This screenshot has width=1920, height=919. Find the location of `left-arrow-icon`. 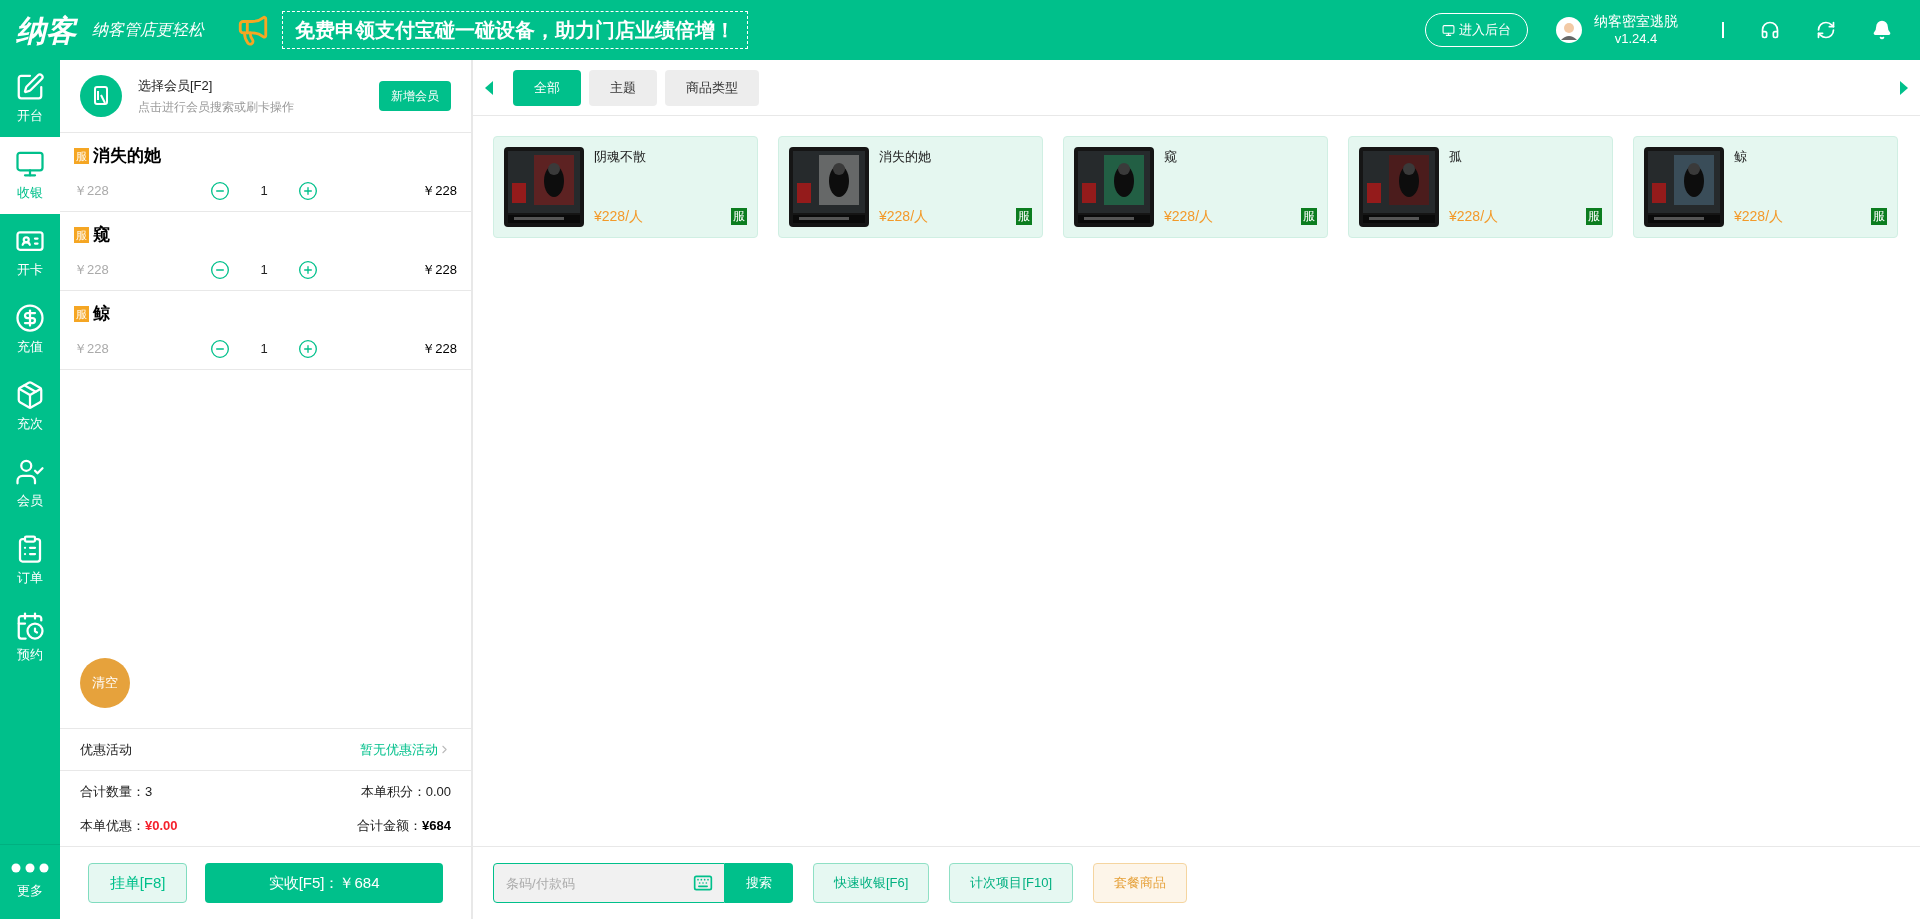

left-arrow-icon is located at coordinates (489, 87).